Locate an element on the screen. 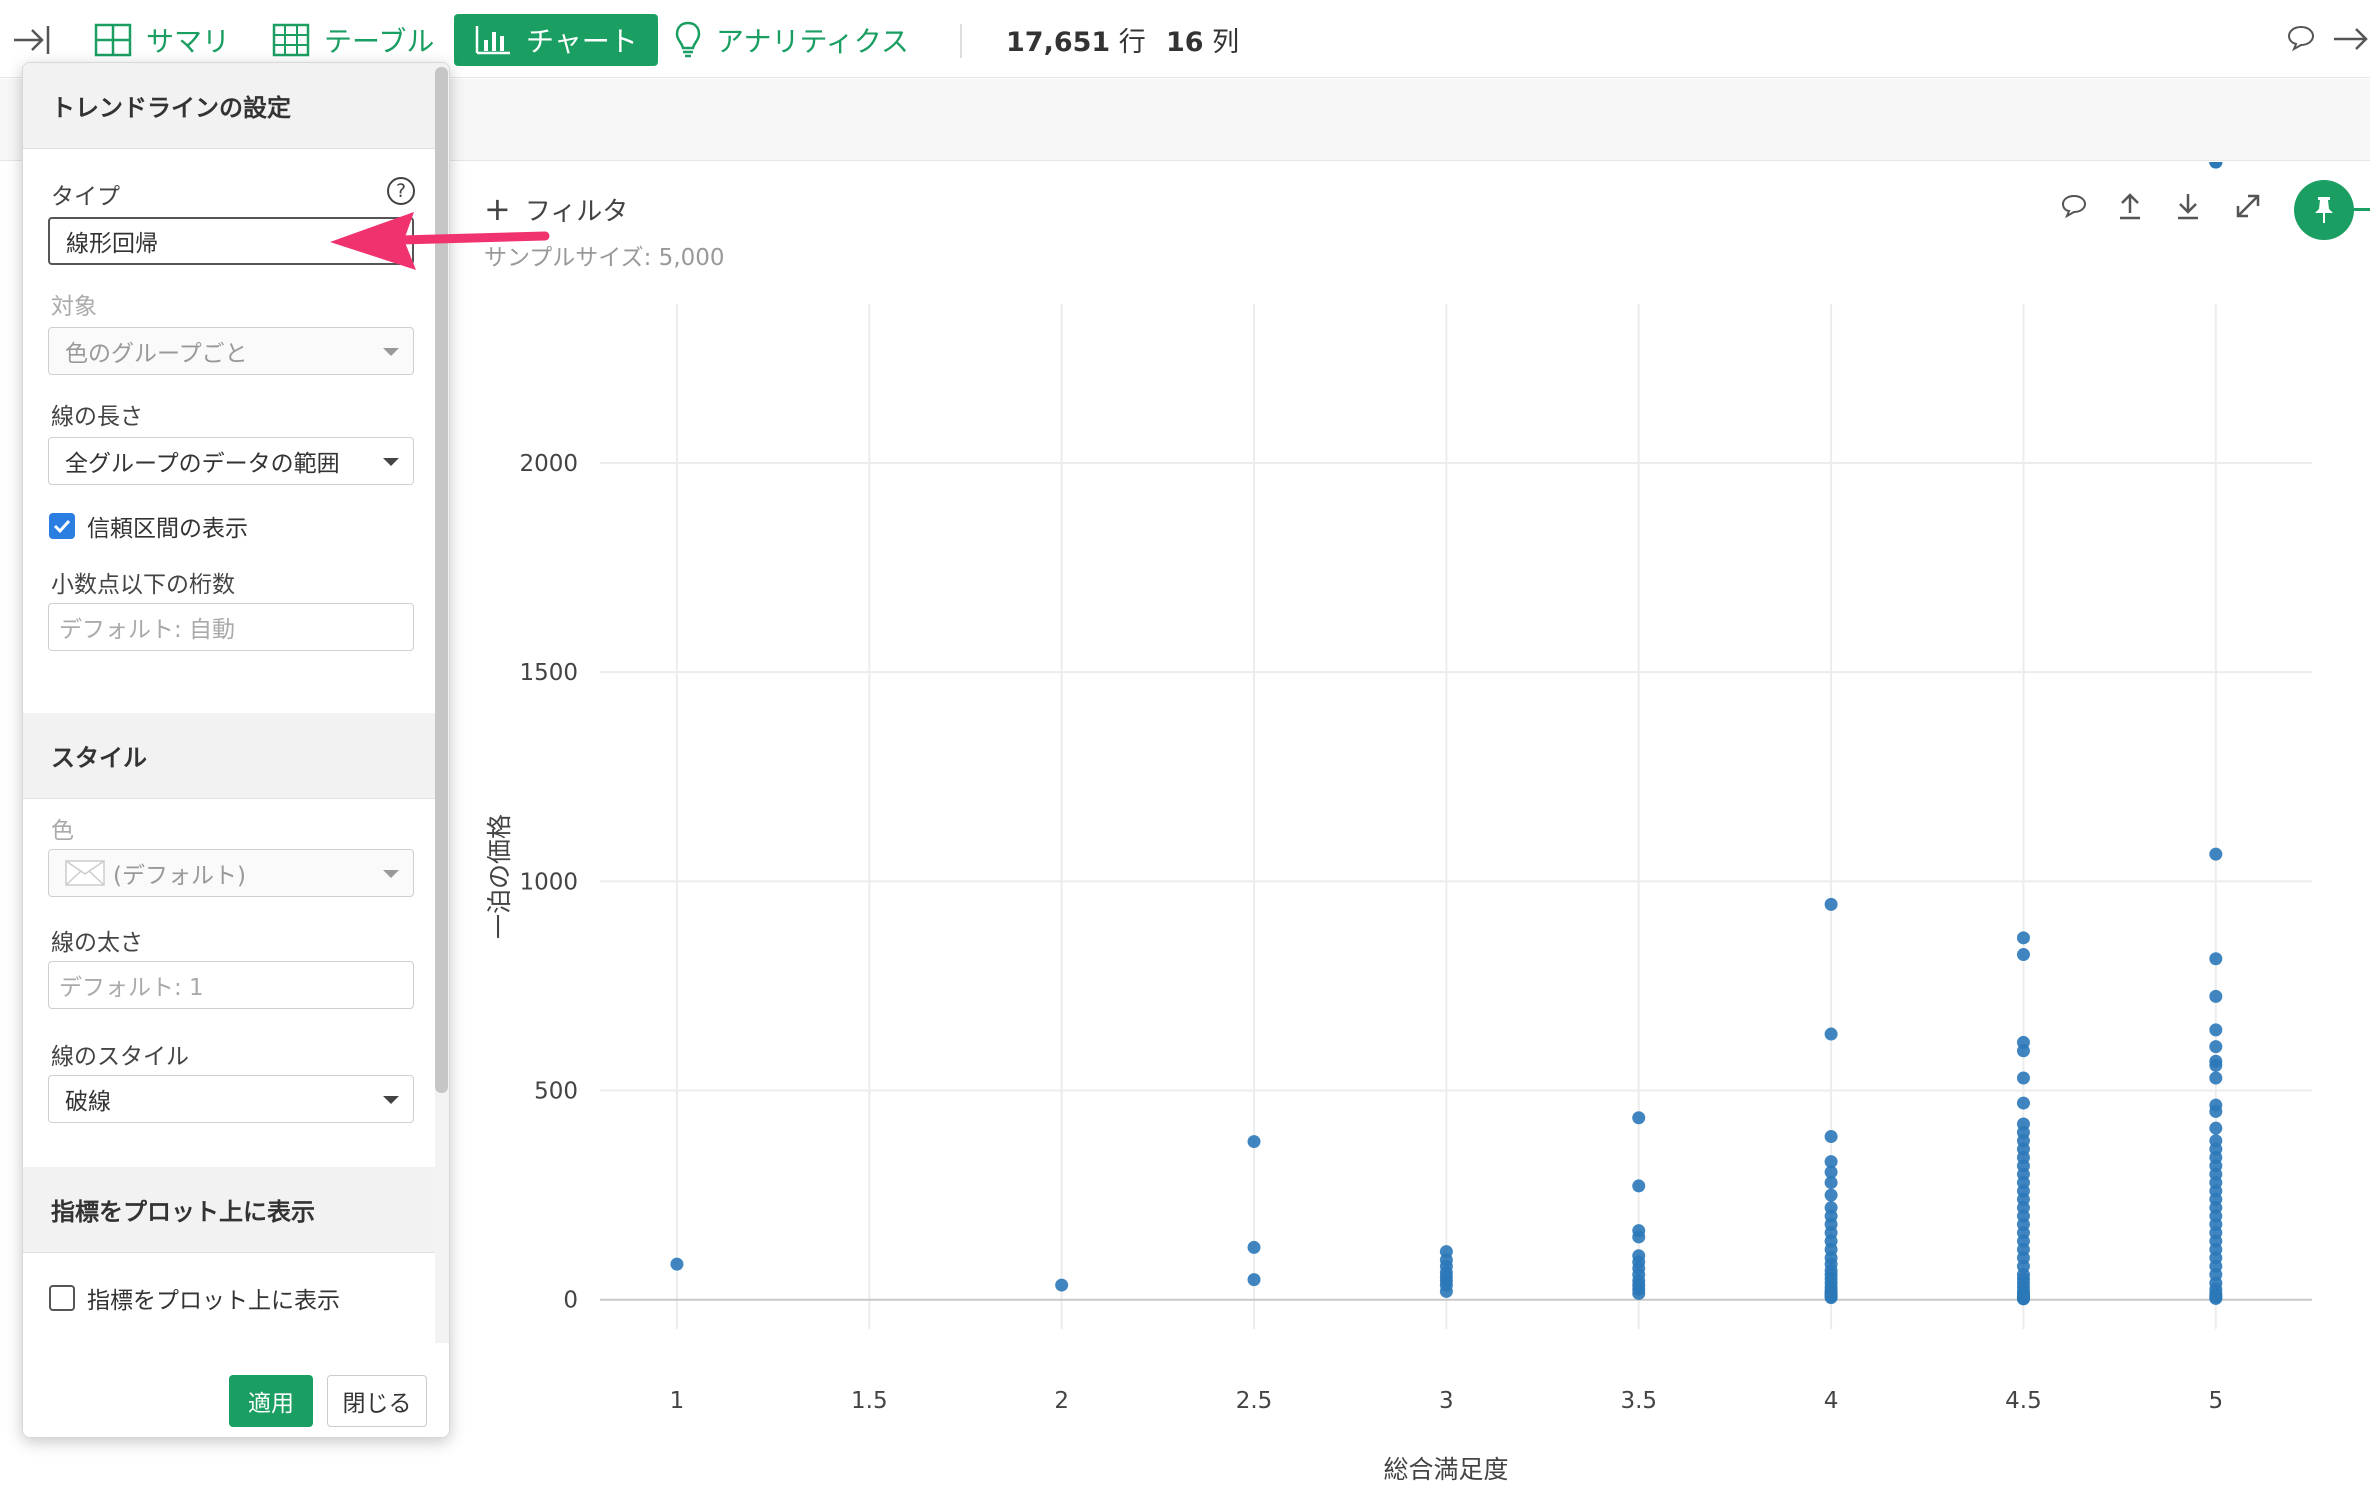  chart-icon is located at coordinates (492, 40).